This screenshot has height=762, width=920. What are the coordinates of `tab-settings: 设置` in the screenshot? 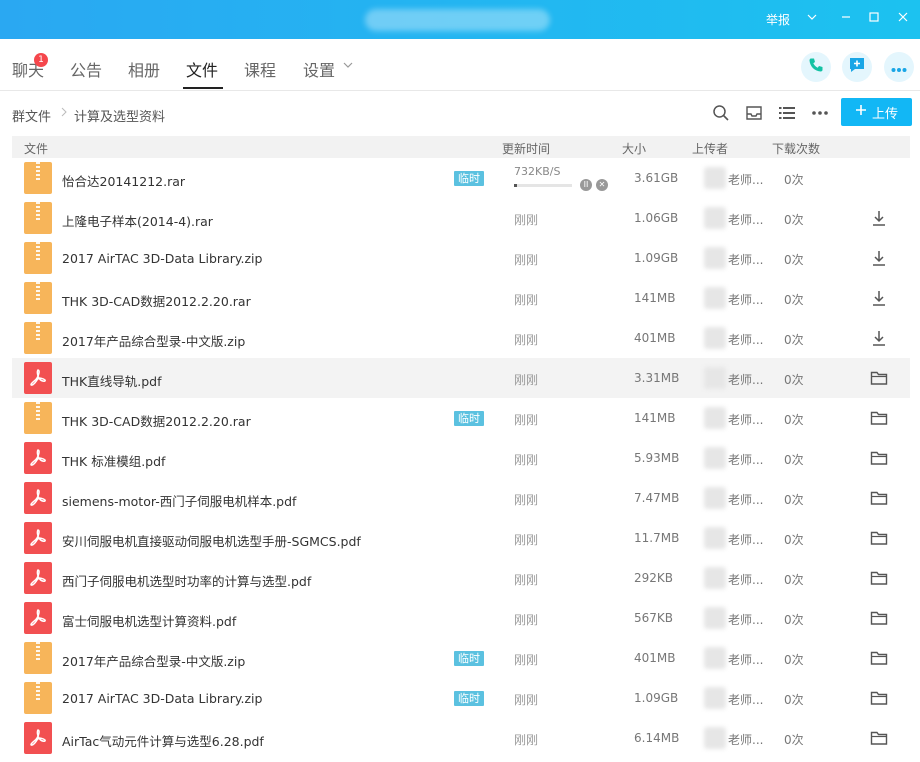 It's located at (319, 69).